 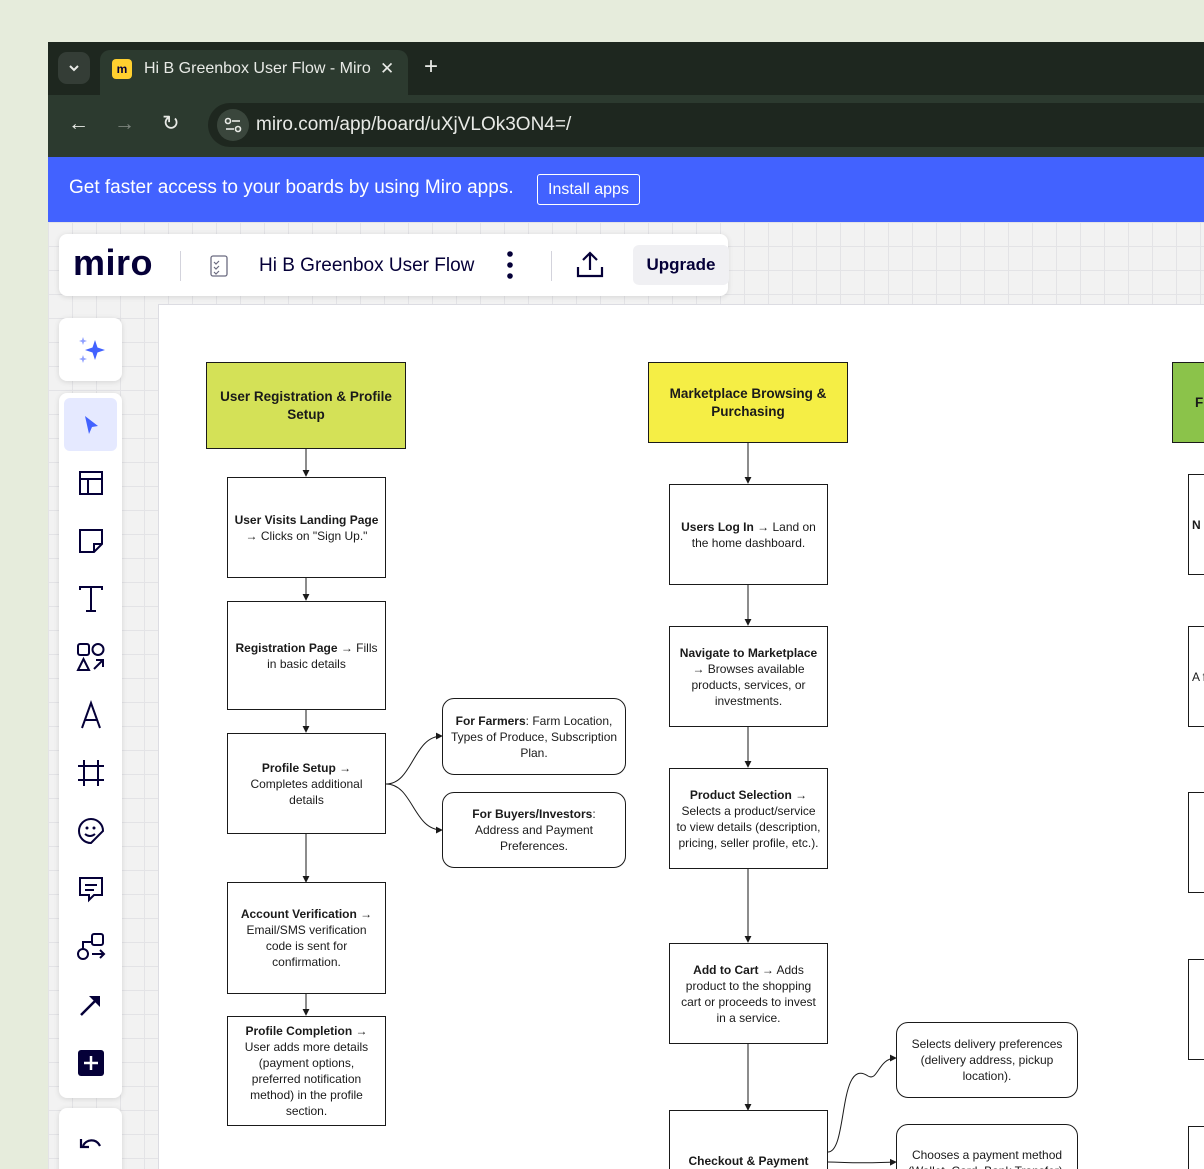 I want to click on upgrade-button: Upgrade, so click(x=681, y=265).